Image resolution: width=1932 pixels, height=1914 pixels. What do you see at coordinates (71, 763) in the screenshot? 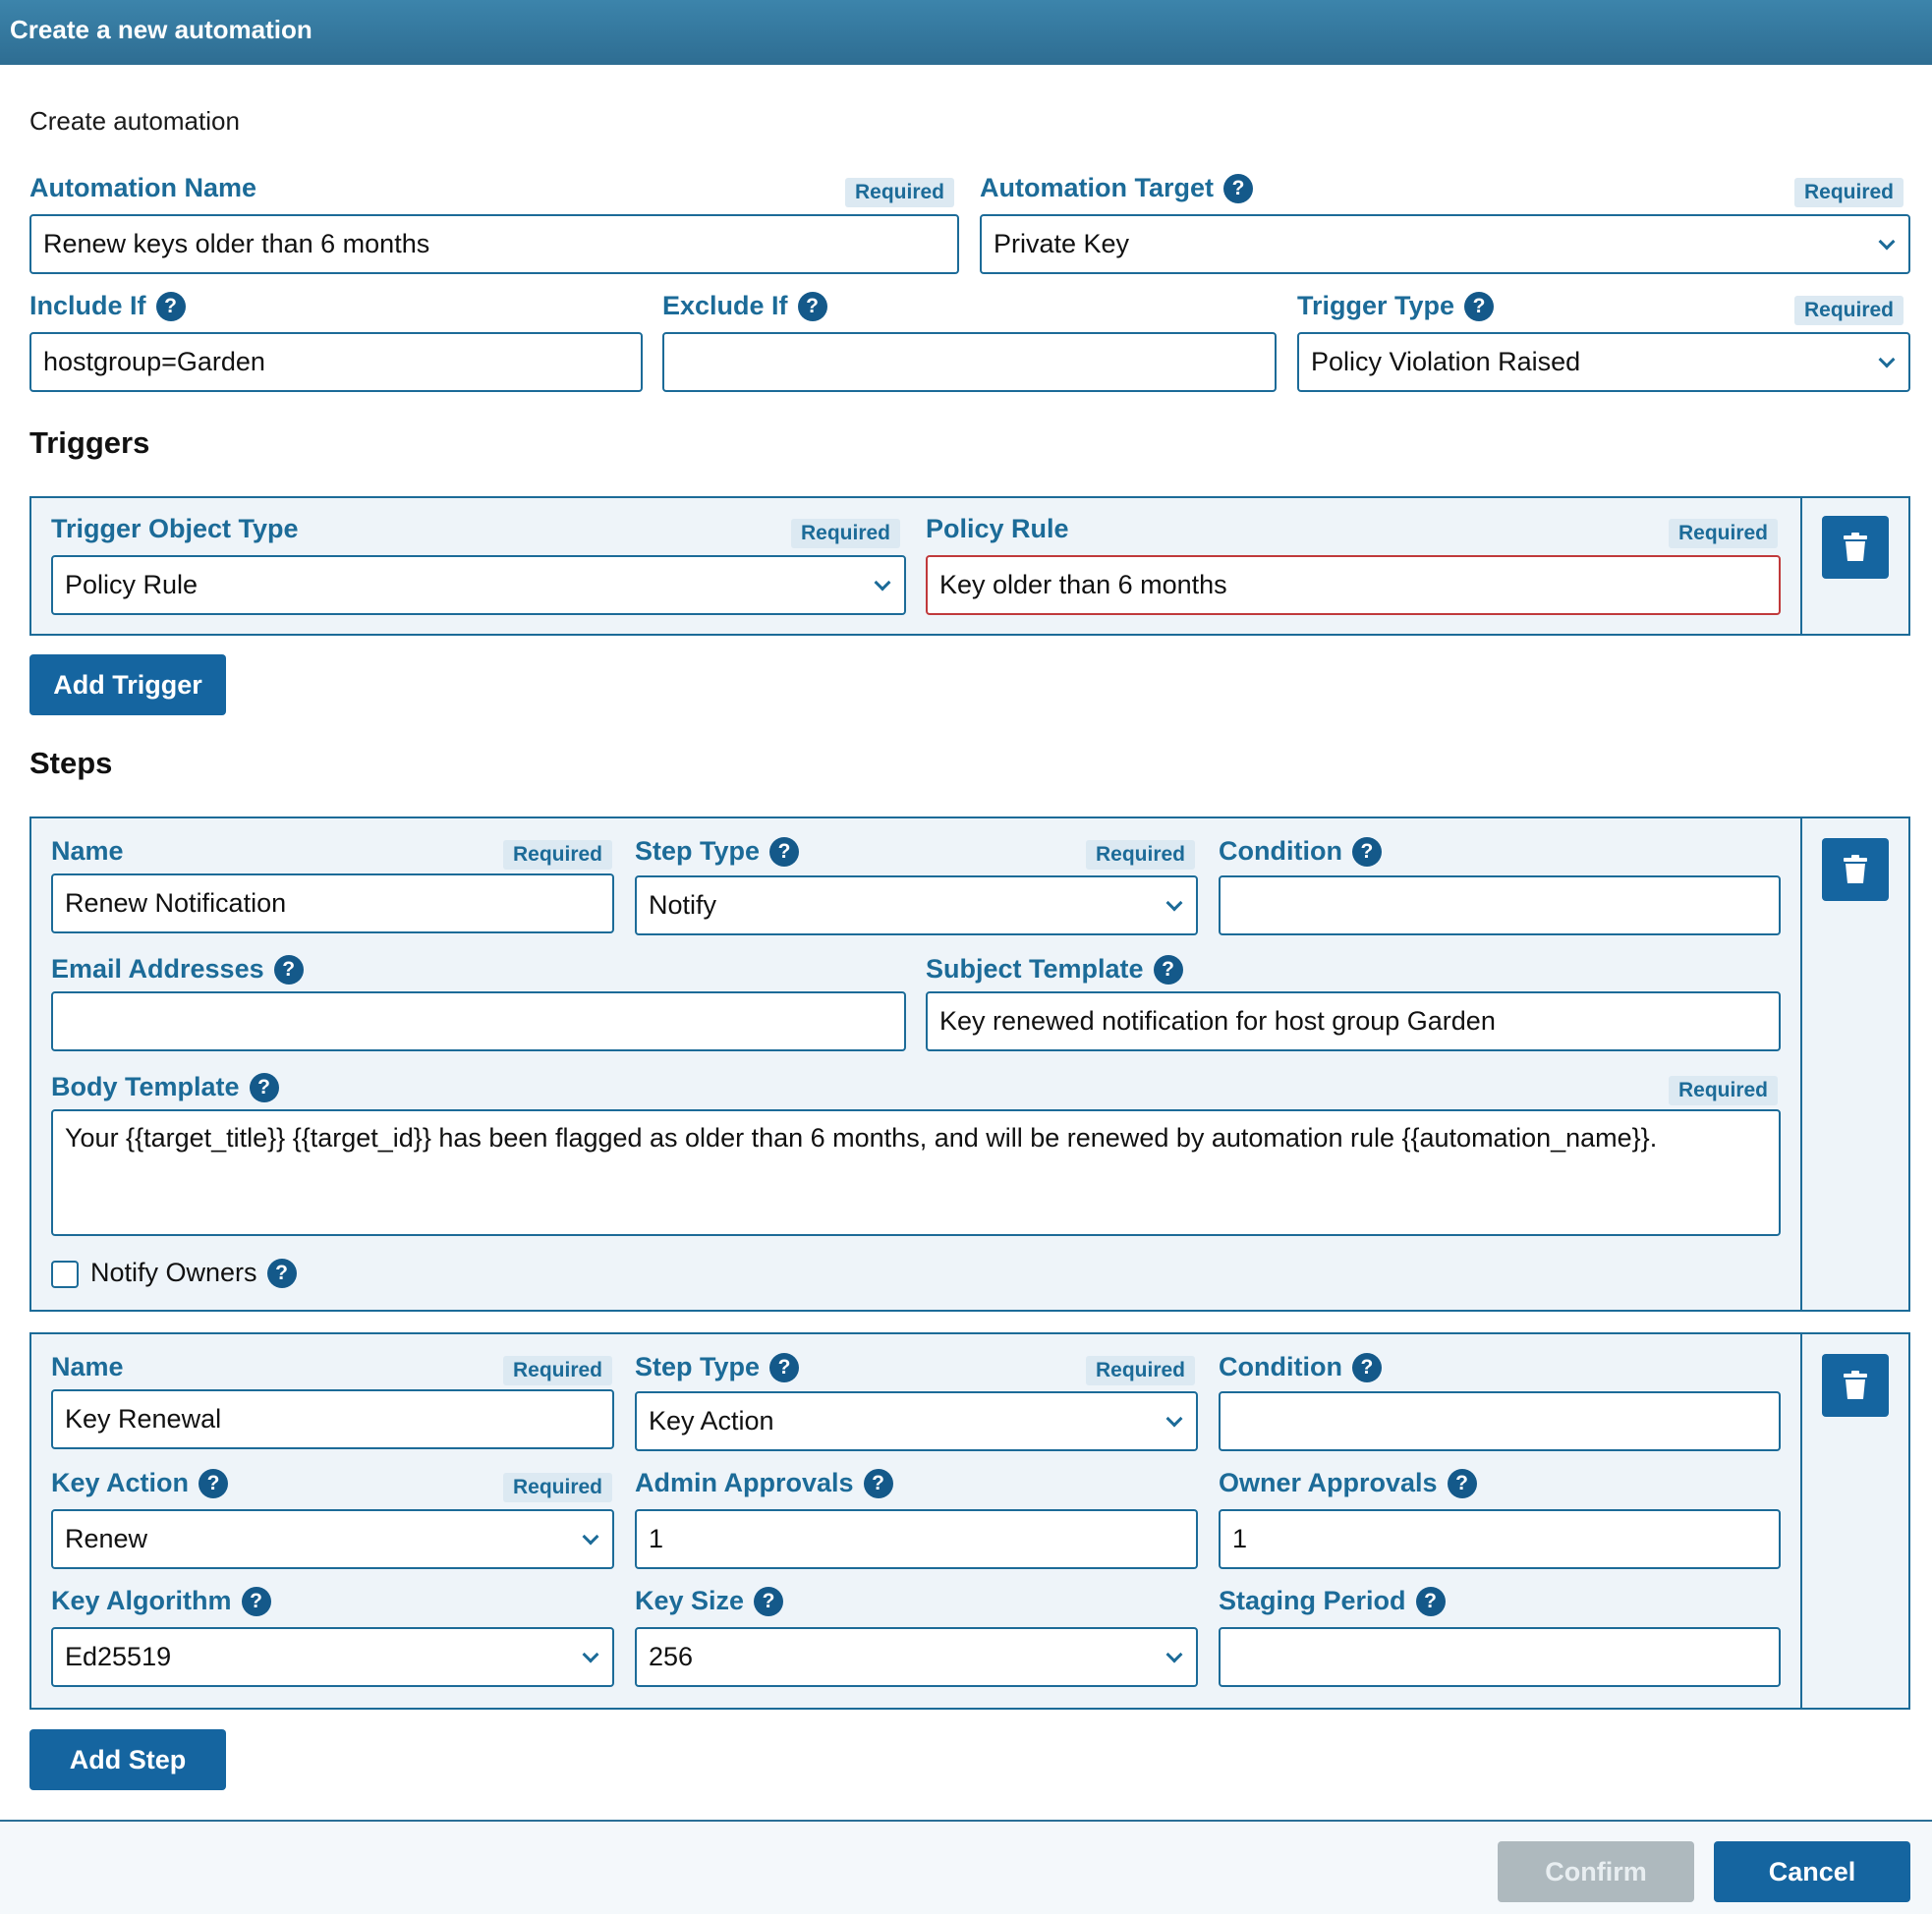
I see `steps-heading: Steps` at bounding box center [71, 763].